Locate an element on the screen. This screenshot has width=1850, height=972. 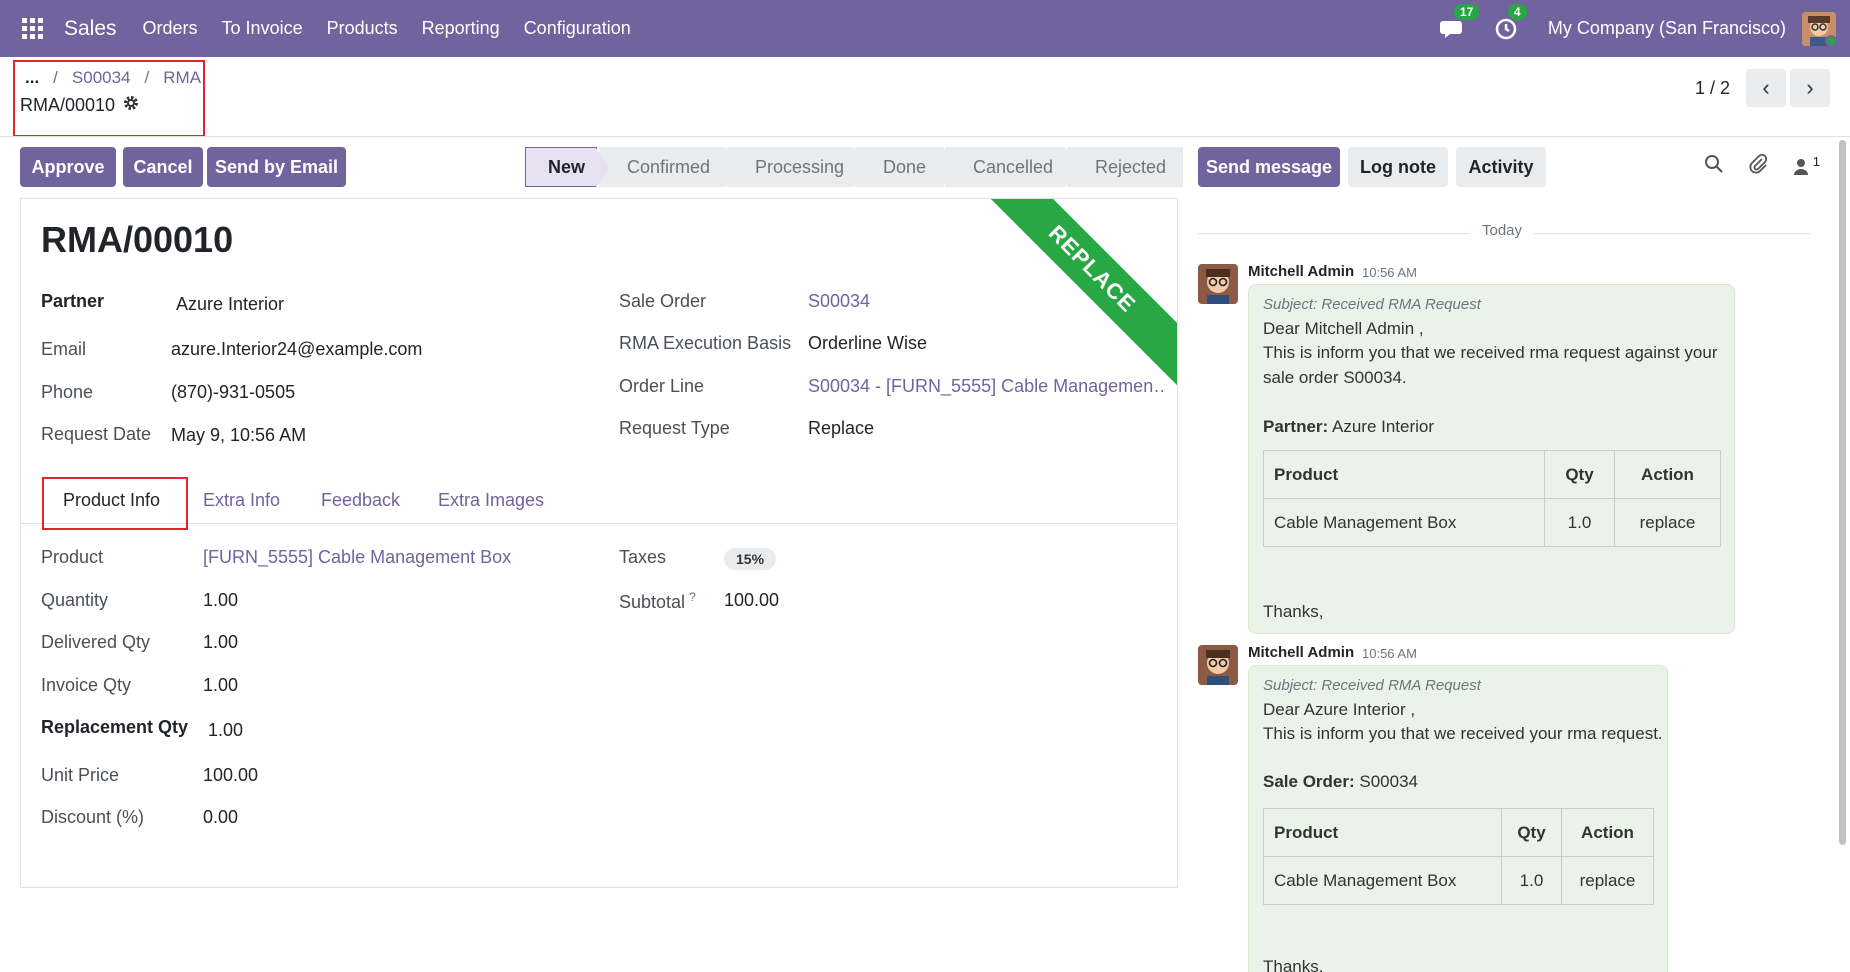
stage-cancelled: Cancelled is located at coordinates (1012, 167).